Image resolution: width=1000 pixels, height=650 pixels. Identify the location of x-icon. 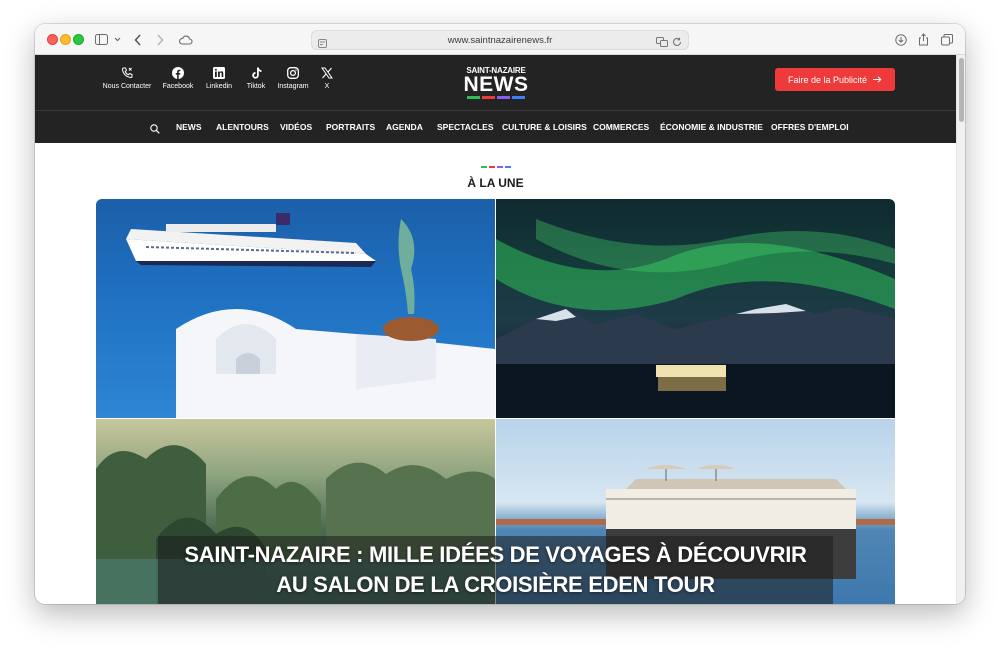
(327, 73).